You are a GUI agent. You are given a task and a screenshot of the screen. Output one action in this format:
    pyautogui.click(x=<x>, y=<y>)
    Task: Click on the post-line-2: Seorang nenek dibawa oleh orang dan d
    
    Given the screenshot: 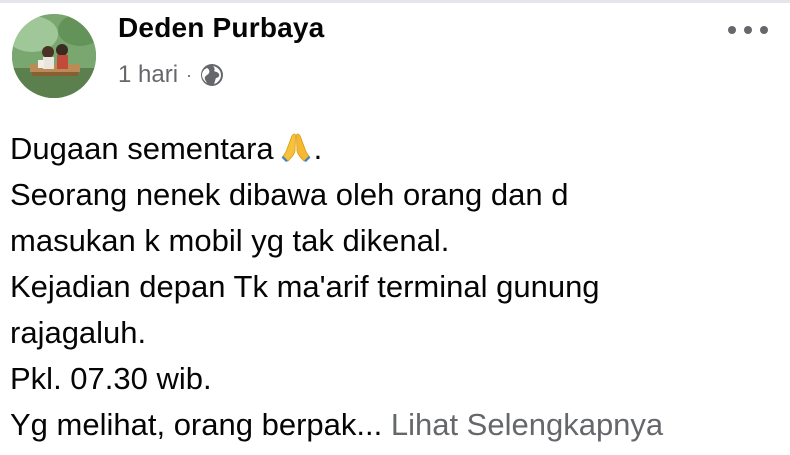 What is the action you would take?
    pyautogui.click(x=289, y=194)
    